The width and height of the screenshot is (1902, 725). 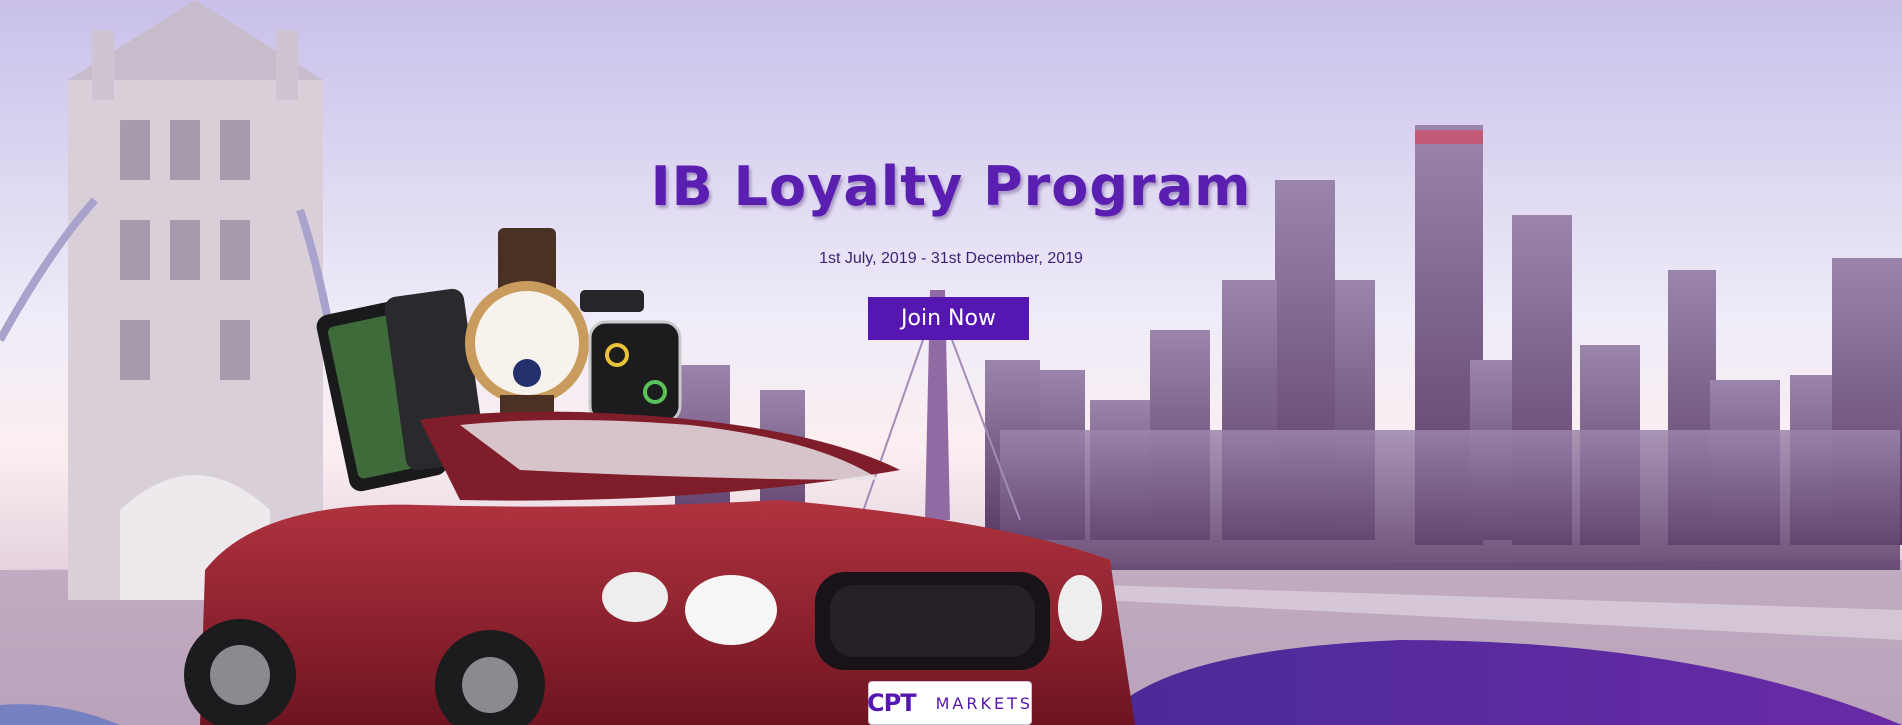 What do you see at coordinates (951, 258) in the screenshot?
I see `promo-date-range: 1st July, 2019 - 31st December, 2019` at bounding box center [951, 258].